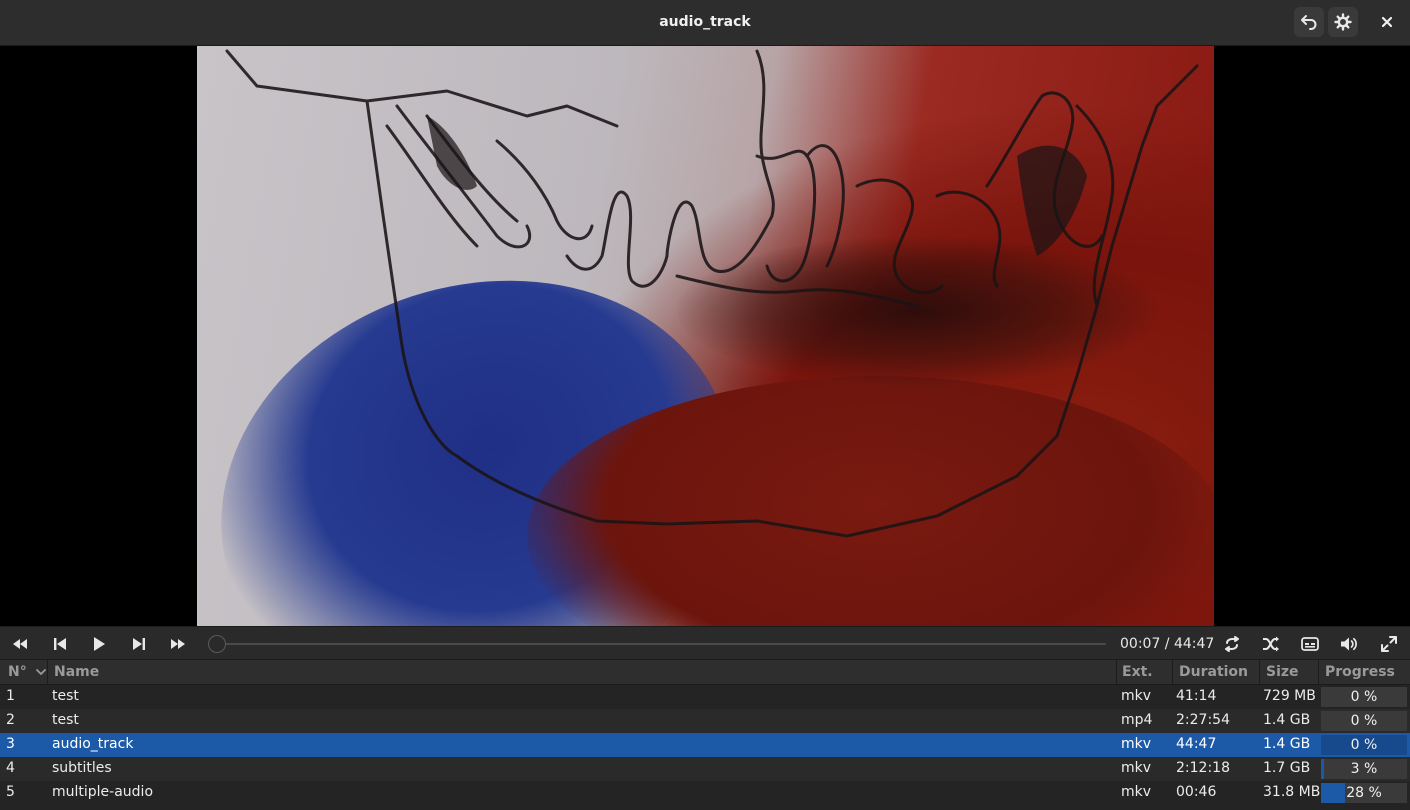  I want to click on row-progress-bar: 3 %, so click(1364, 769).